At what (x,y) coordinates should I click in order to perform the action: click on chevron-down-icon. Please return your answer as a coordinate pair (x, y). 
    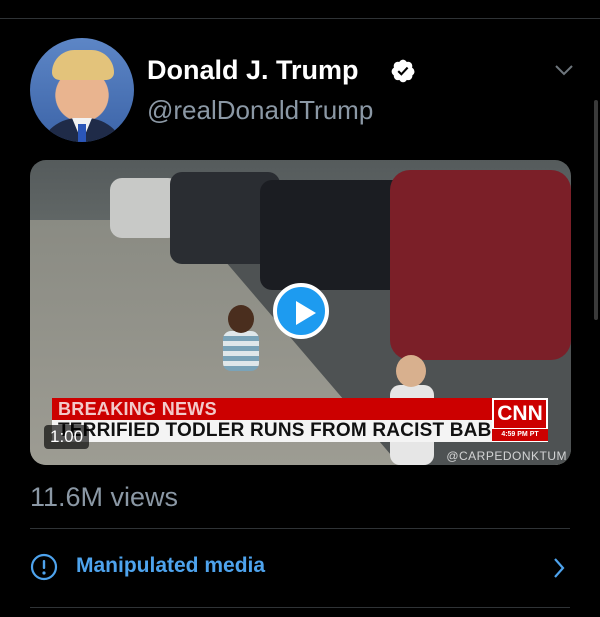
    Looking at the image, I should click on (564, 70).